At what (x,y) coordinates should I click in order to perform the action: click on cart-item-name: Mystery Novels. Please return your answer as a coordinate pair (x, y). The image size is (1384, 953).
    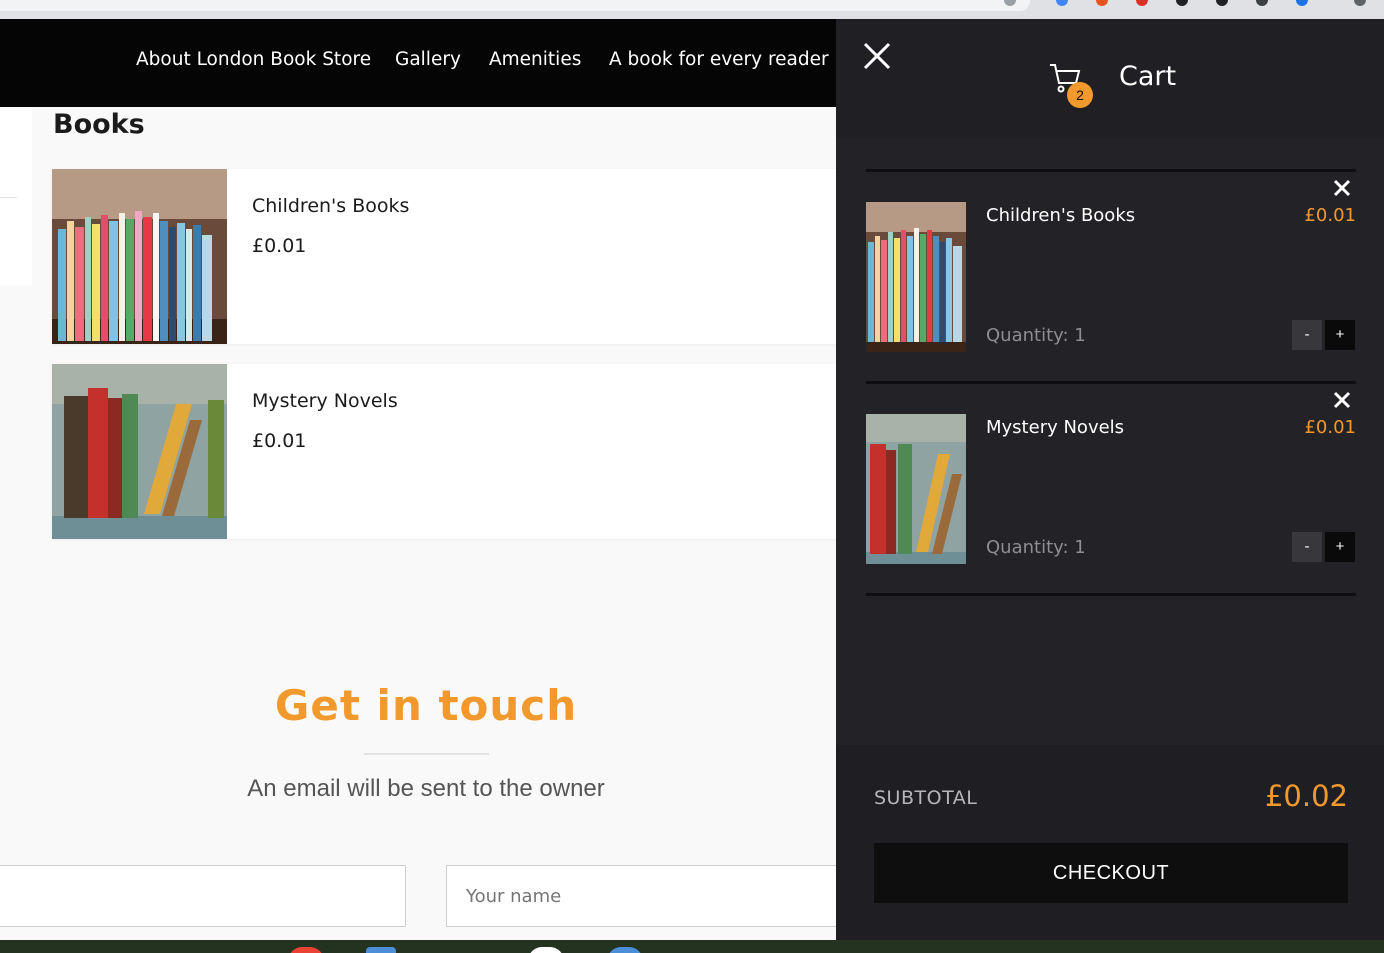
    Looking at the image, I should click on (1055, 427).